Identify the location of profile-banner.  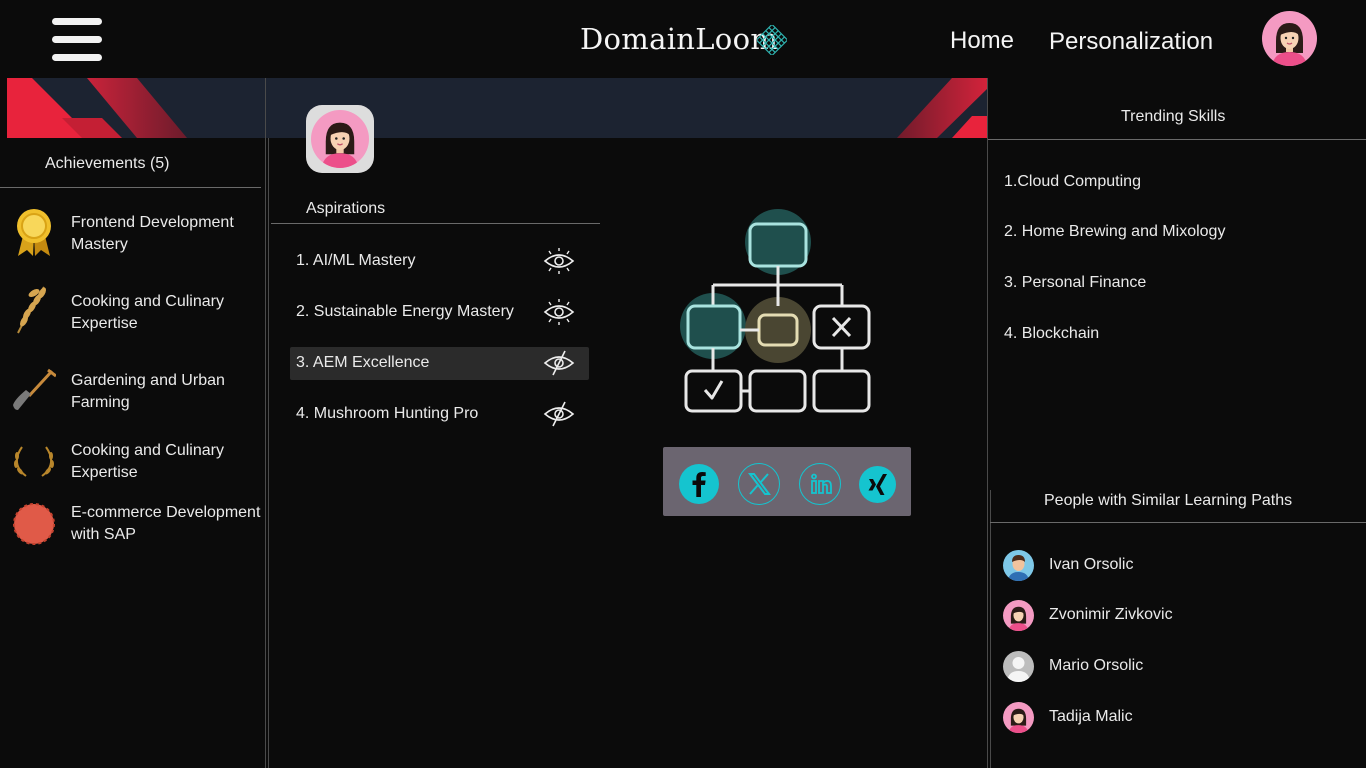
(497, 108).